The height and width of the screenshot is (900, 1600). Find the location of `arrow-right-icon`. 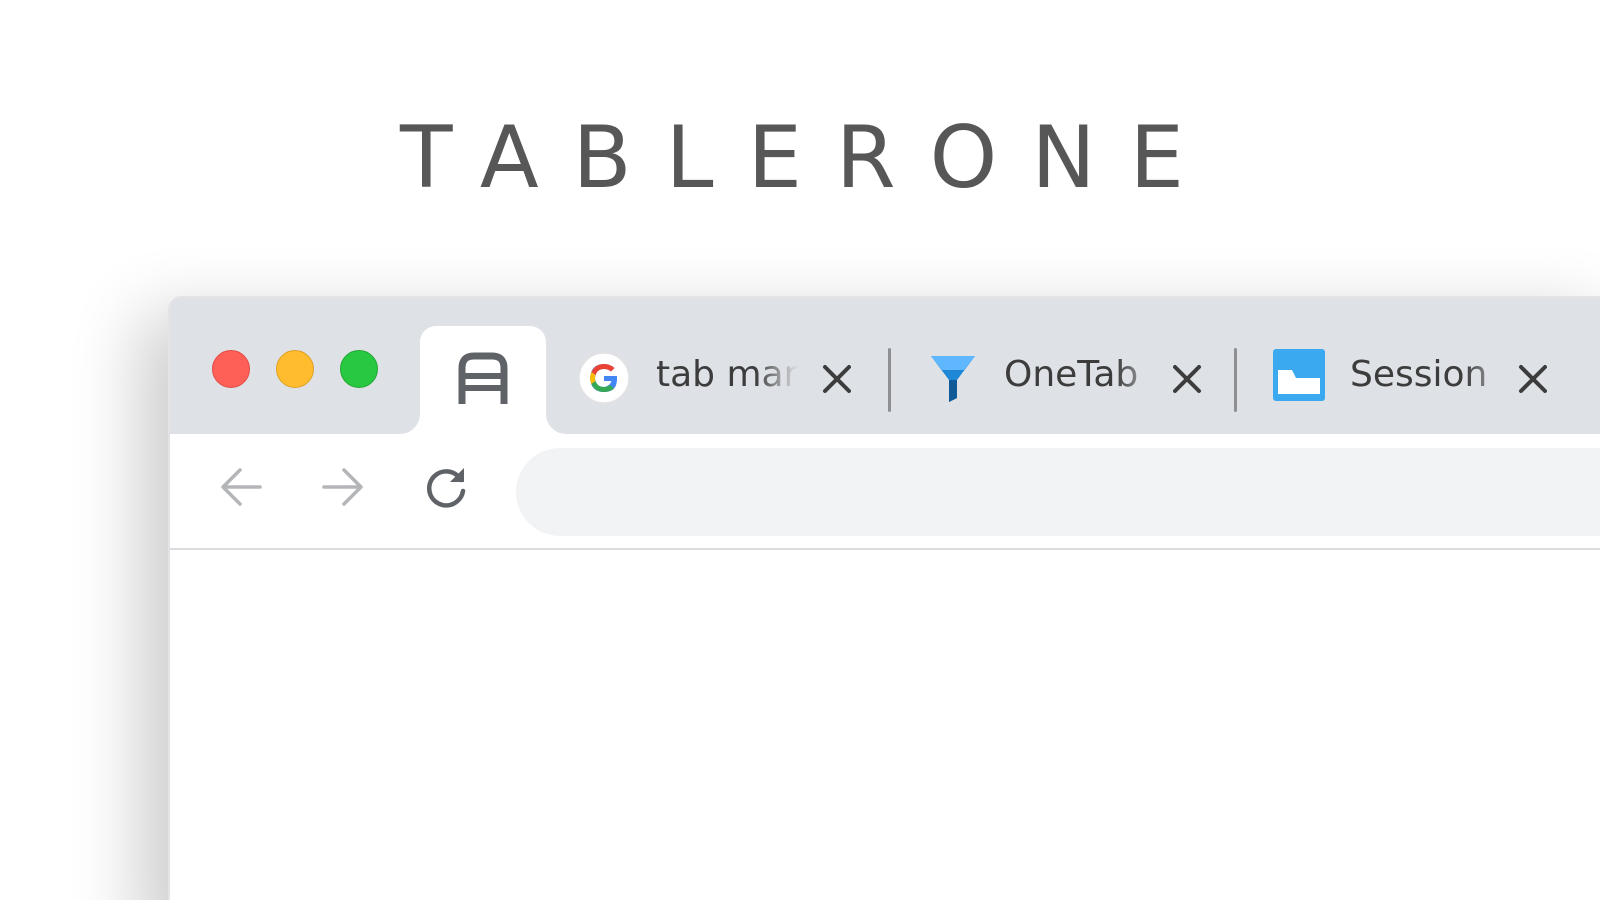

arrow-right-icon is located at coordinates (343, 489).